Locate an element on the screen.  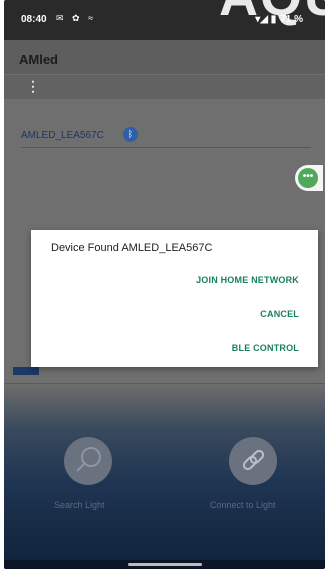
tab-indicator is located at coordinates (26, 371).